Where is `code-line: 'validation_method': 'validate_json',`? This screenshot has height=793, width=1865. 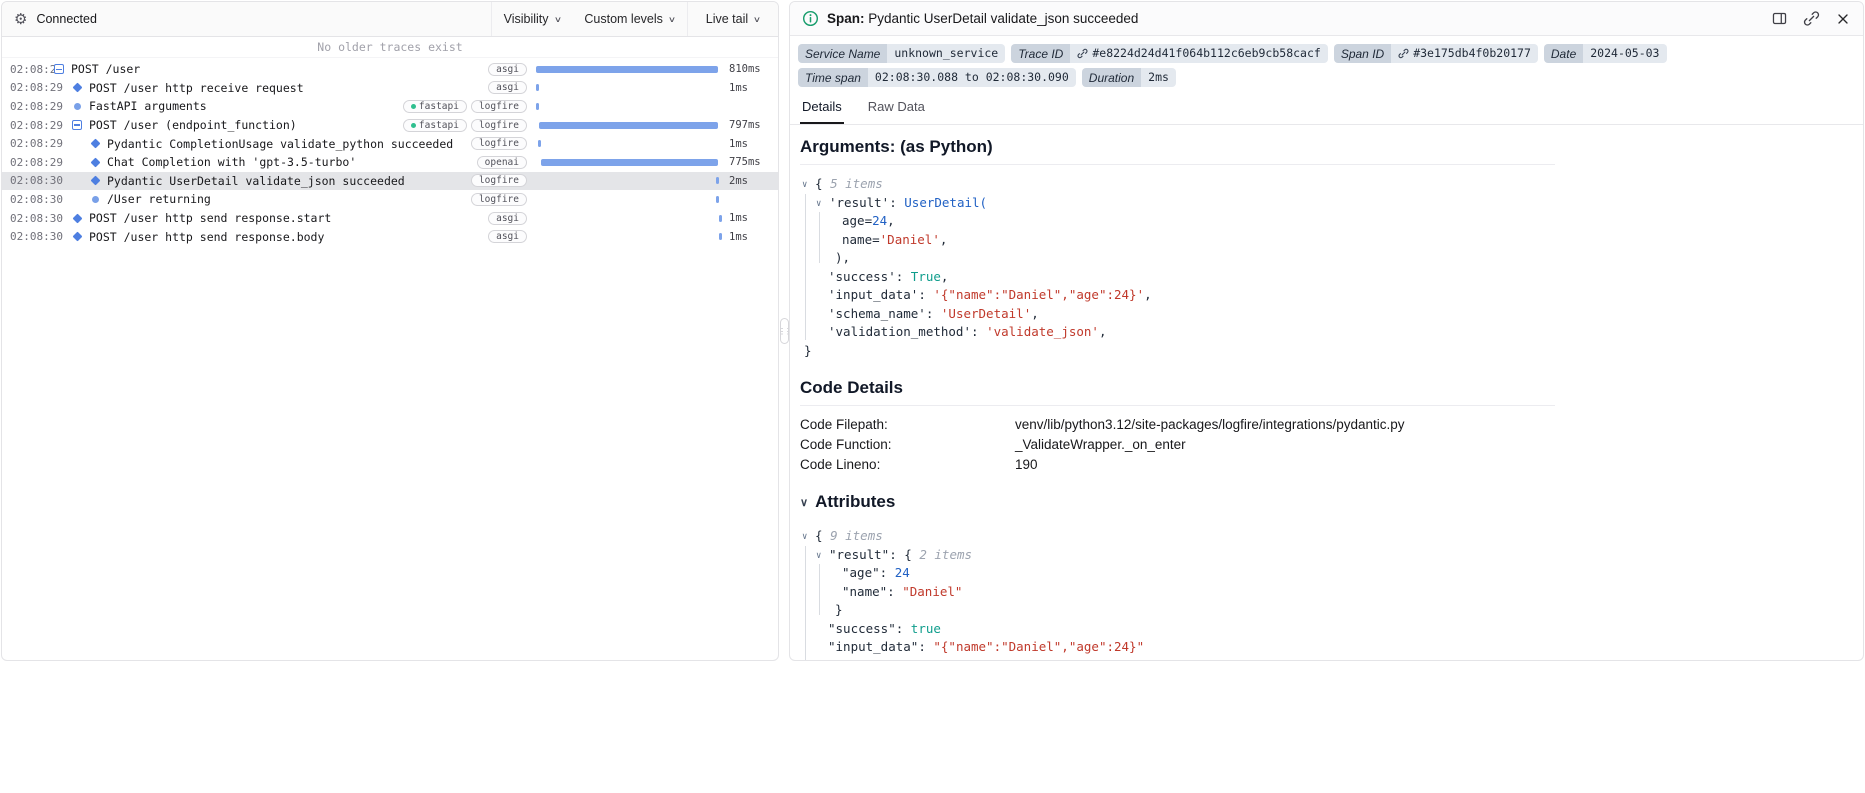
code-line: 'validation_method': 'validate_json', is located at coordinates (967, 332).